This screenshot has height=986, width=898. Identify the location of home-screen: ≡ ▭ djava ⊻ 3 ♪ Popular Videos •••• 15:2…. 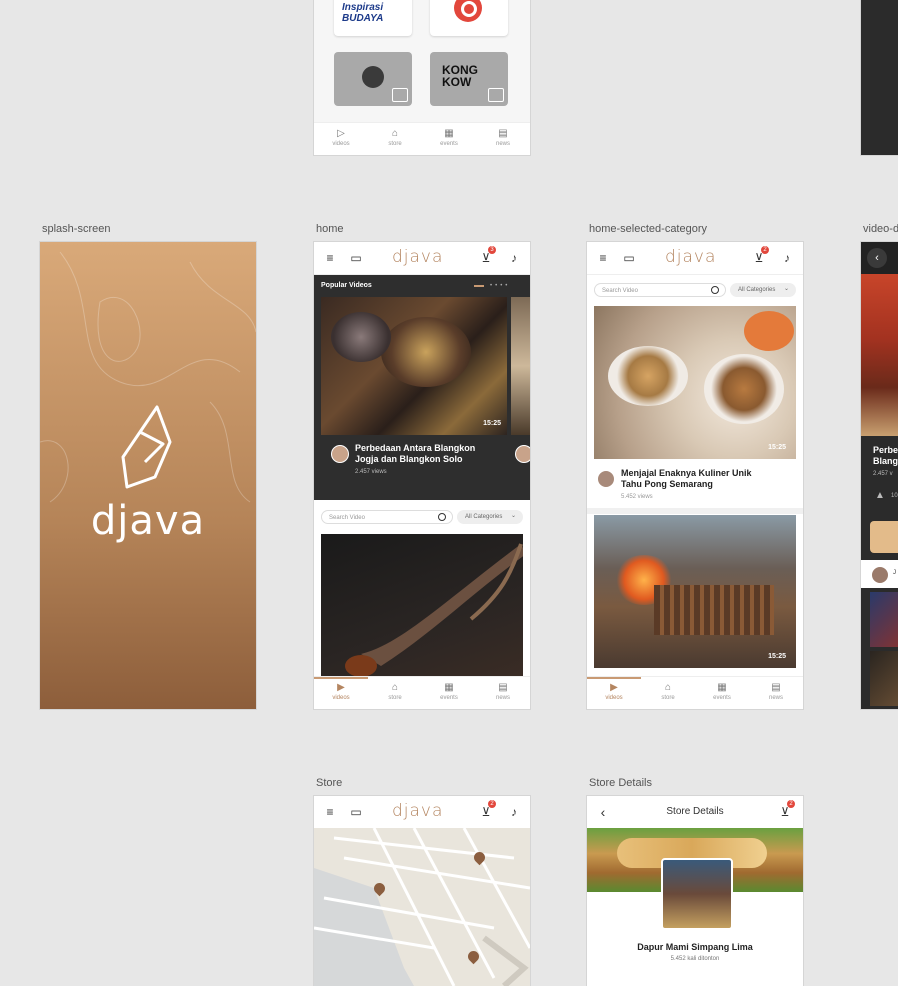
(422, 475).